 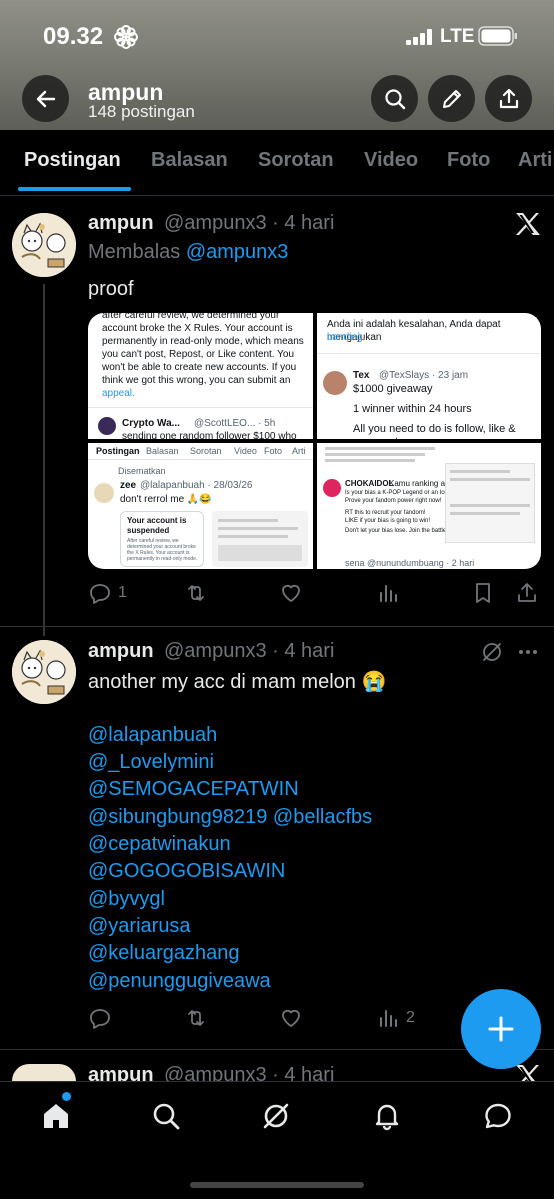 I want to click on image2-line: banding., so click(x=346, y=337).